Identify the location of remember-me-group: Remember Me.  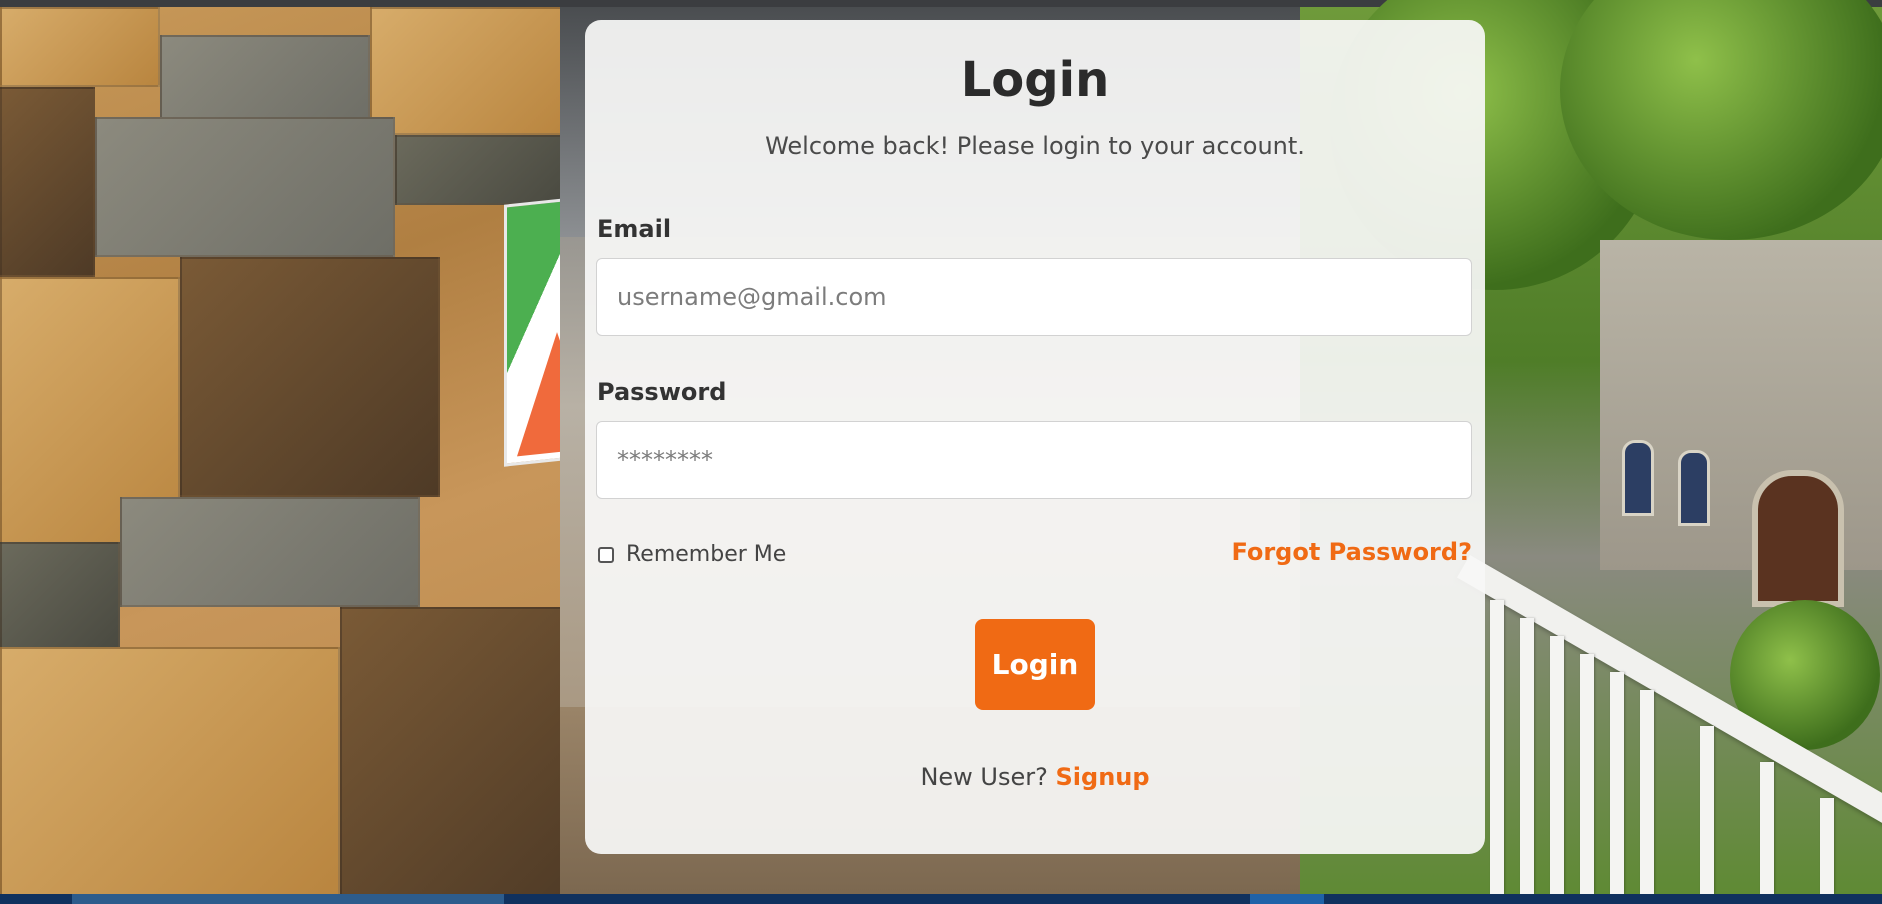
(692, 554).